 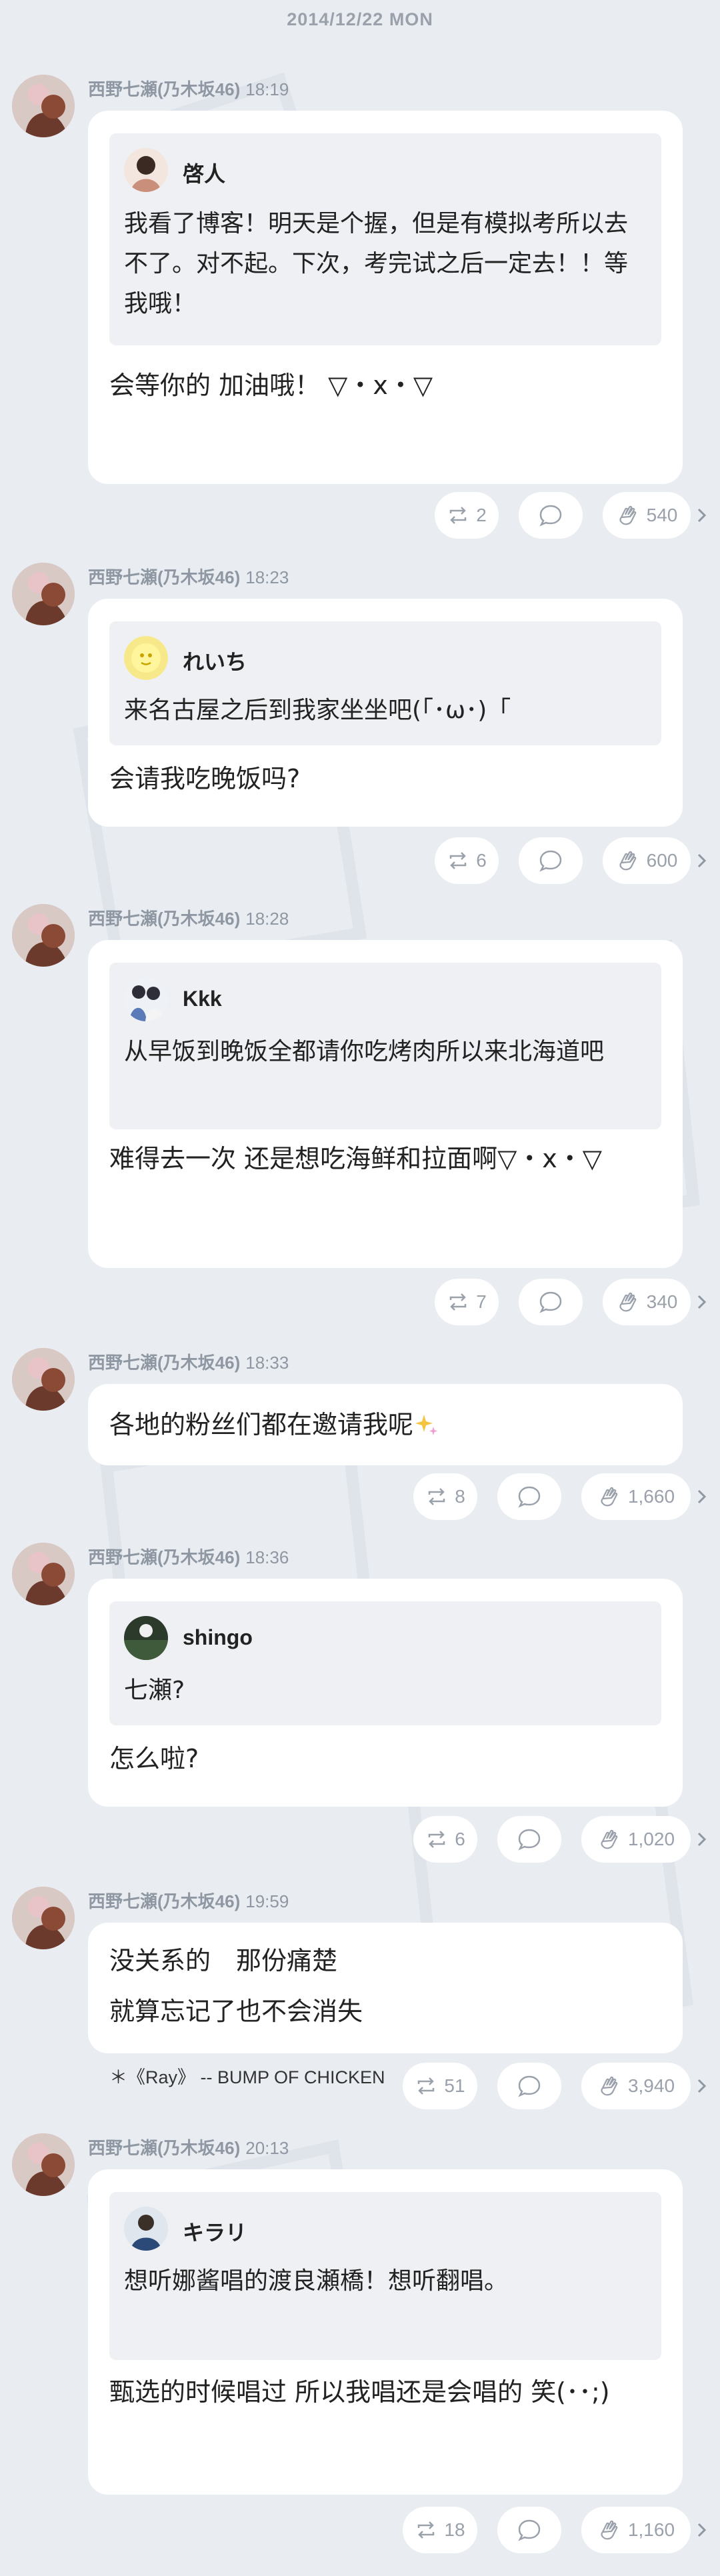 I want to click on post-meta: 西野七瀬(乃木坂46) 19:59, so click(x=188, y=1900).